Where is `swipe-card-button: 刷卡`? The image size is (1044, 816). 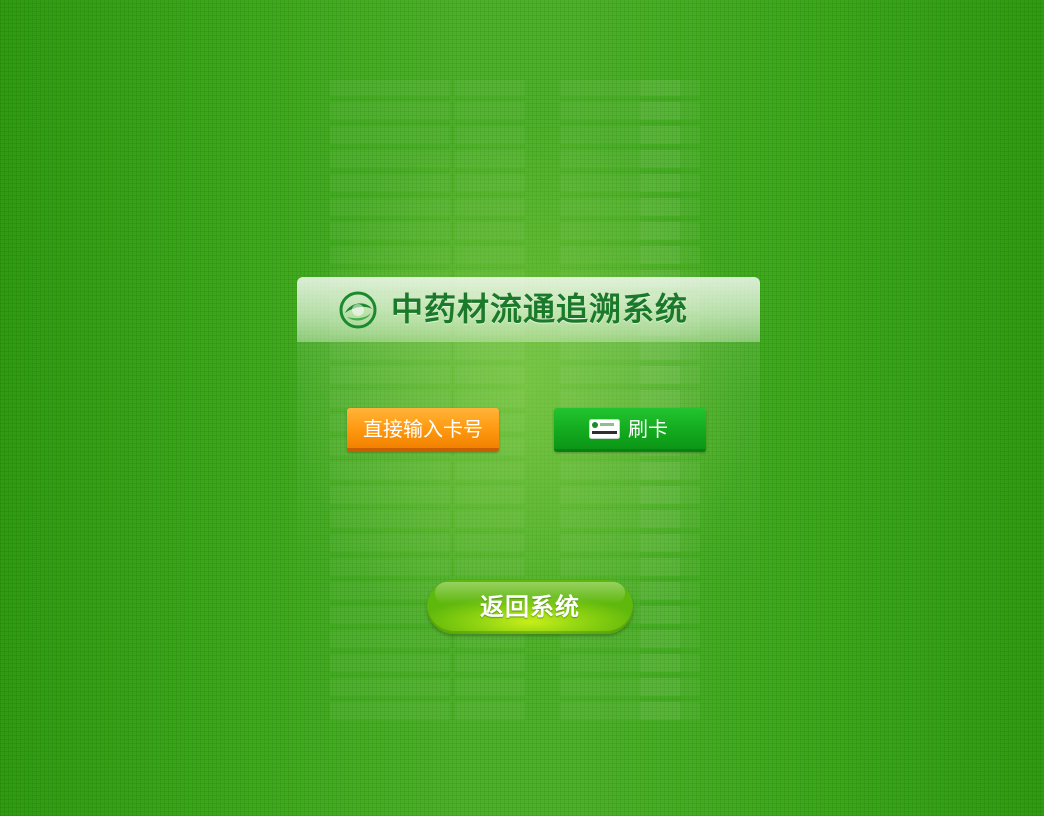 swipe-card-button: 刷卡 is located at coordinates (630, 430).